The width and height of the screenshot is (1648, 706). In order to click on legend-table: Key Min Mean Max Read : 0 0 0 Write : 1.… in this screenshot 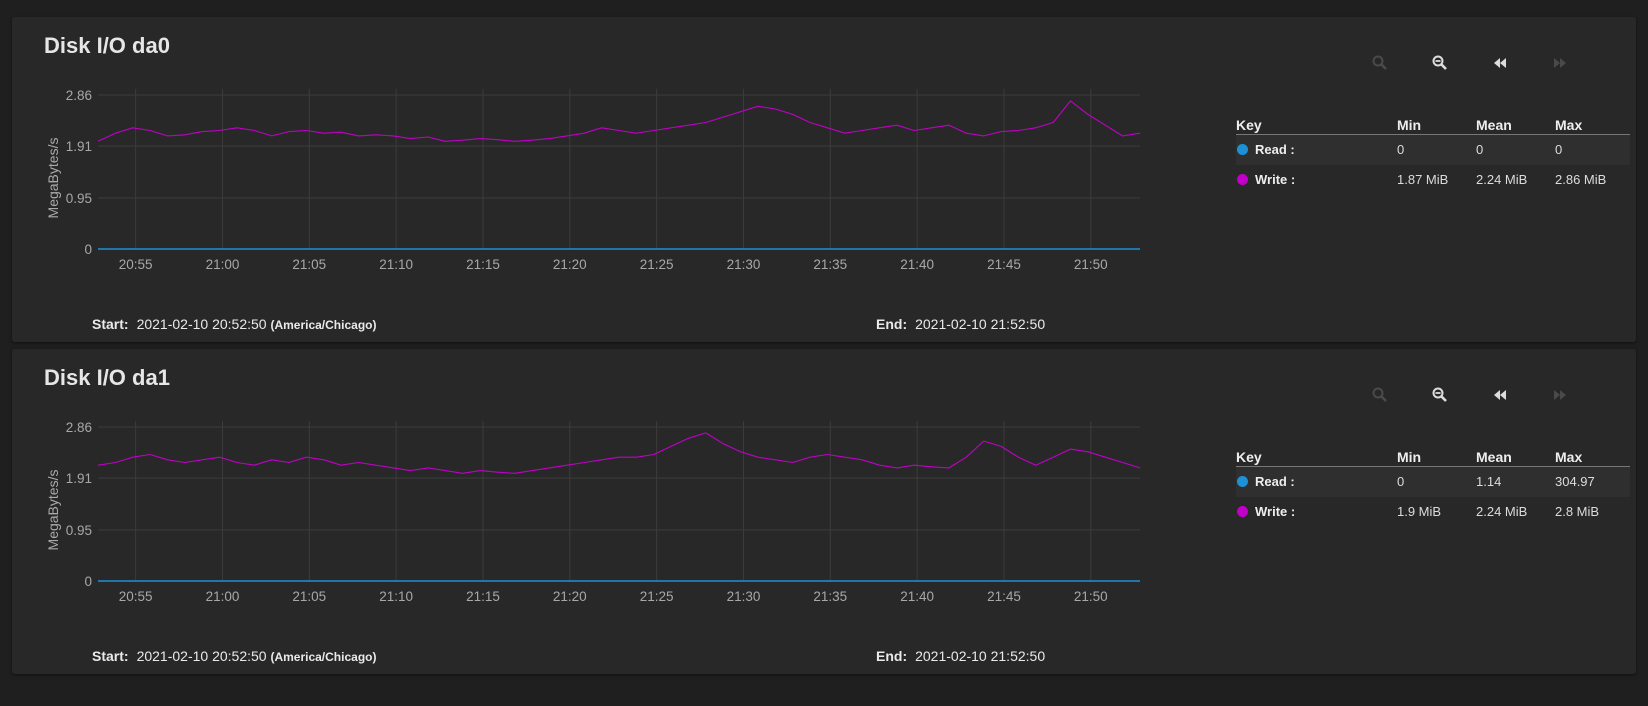, I will do `click(1433, 156)`.